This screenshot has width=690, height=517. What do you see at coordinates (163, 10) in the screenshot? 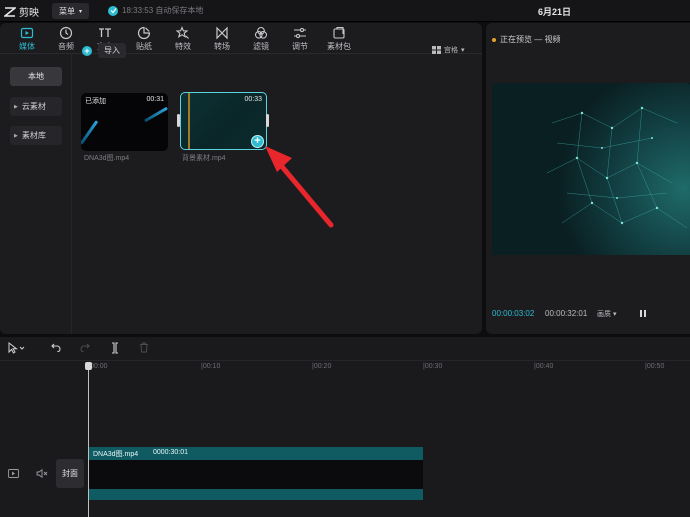
I see `save-status-text: 18:33:53 自动保存本地` at bounding box center [163, 10].